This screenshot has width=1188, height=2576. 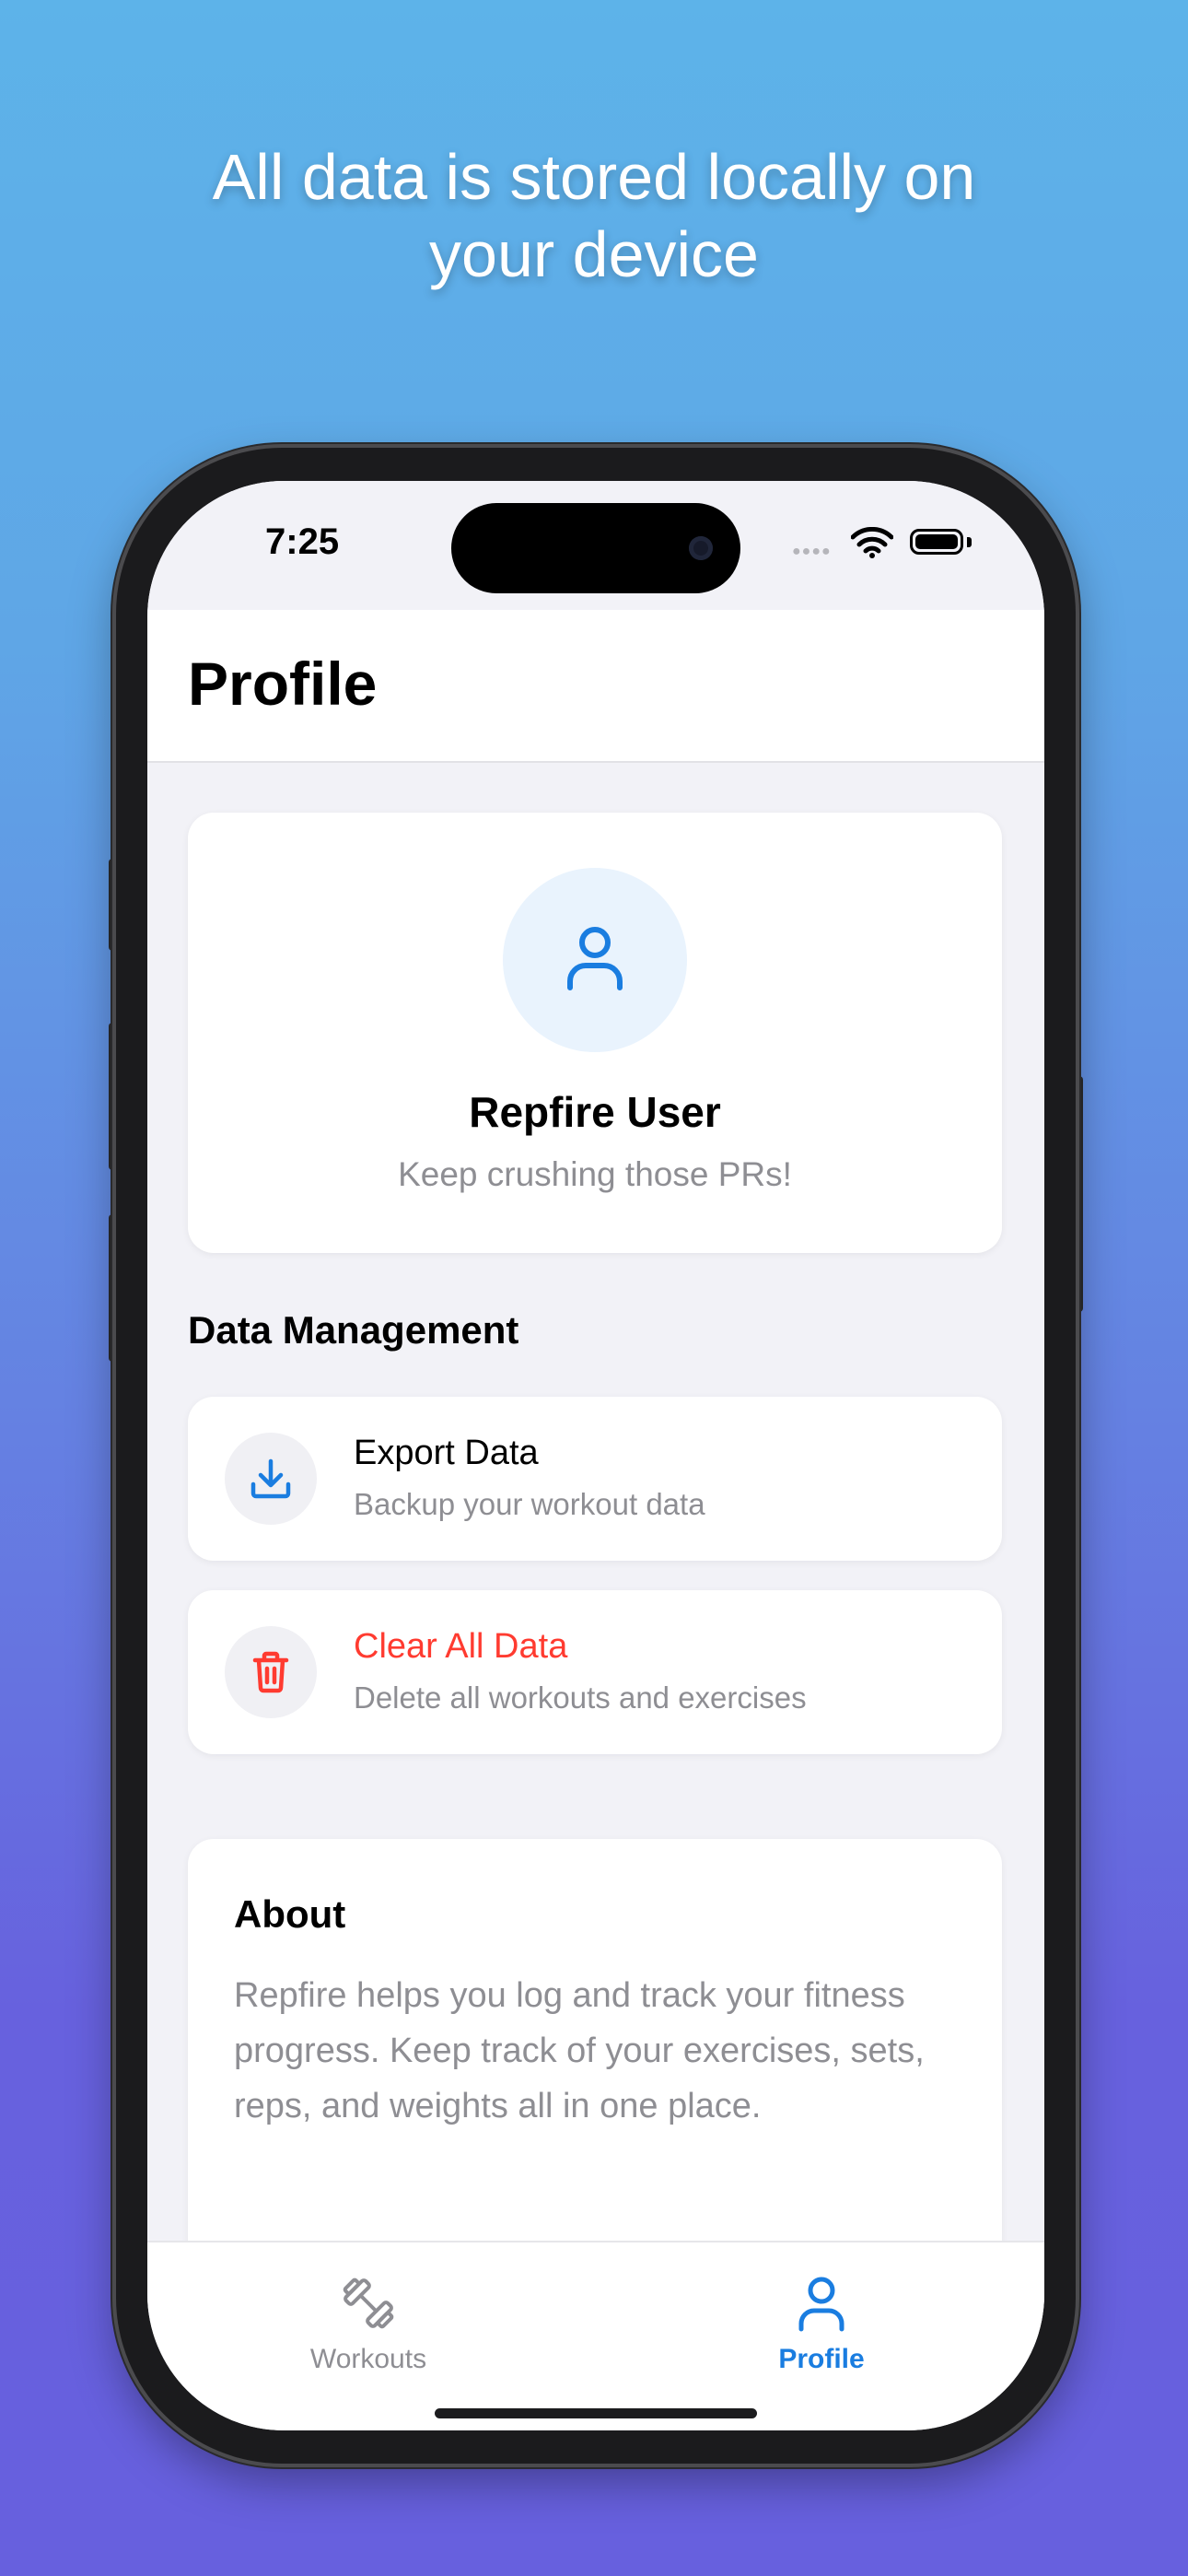 What do you see at coordinates (529, 1504) in the screenshot?
I see `export-data-subtitle: Backup your workout data` at bounding box center [529, 1504].